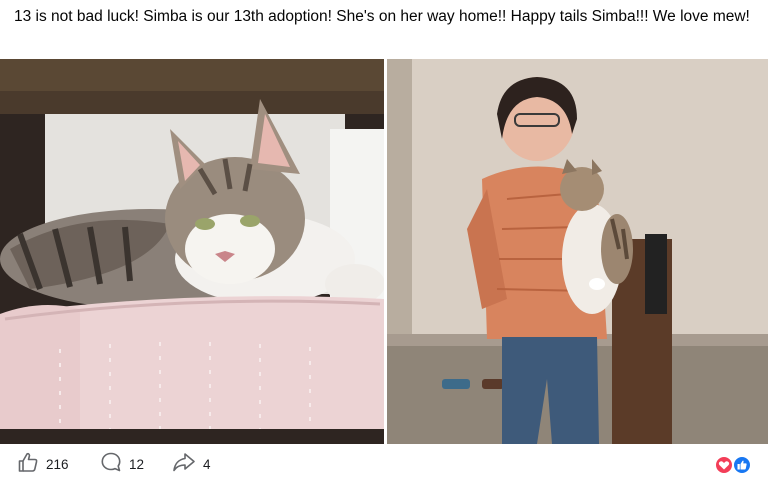  Describe the element at coordinates (184, 464) in the screenshot. I see `share-arrow-icon` at that location.